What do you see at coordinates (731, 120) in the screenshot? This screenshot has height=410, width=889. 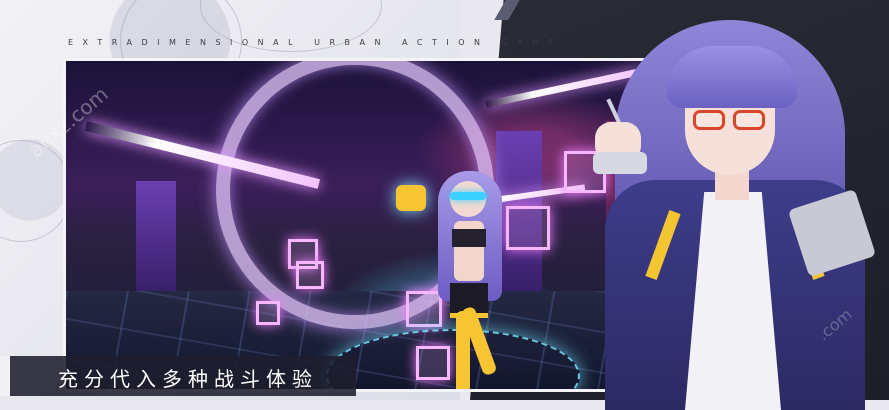 I see `glasses-icon` at bounding box center [731, 120].